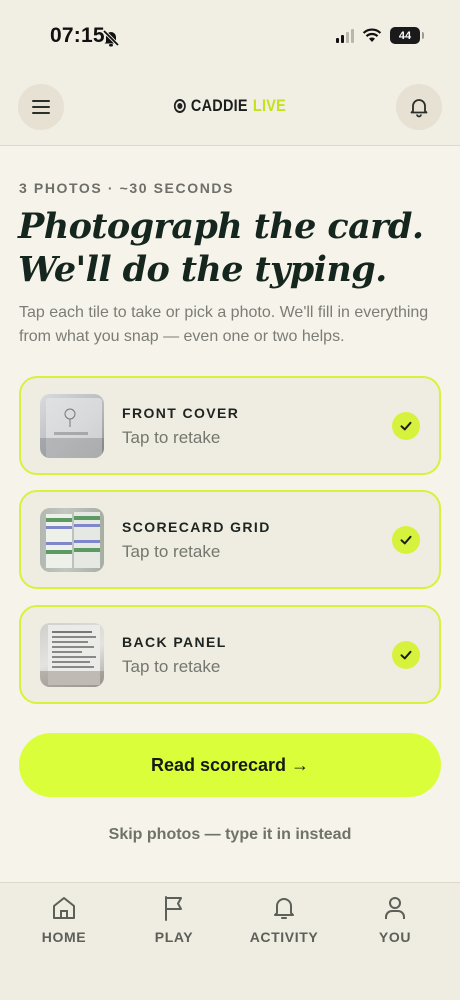  I want to click on tile-title: BACK PANEL, so click(174, 642).